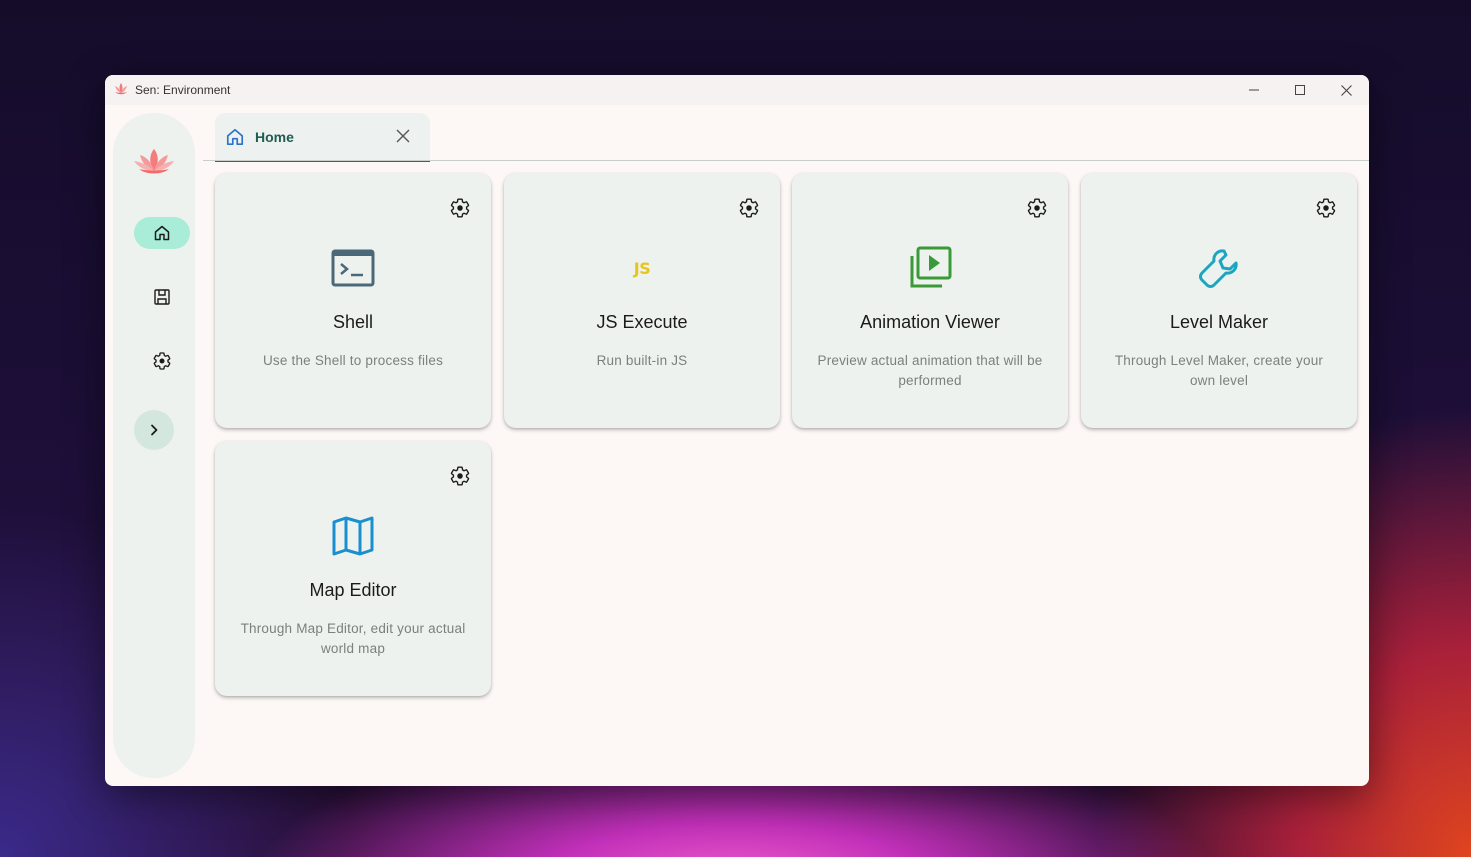  I want to click on navigation-rail, so click(154, 445).